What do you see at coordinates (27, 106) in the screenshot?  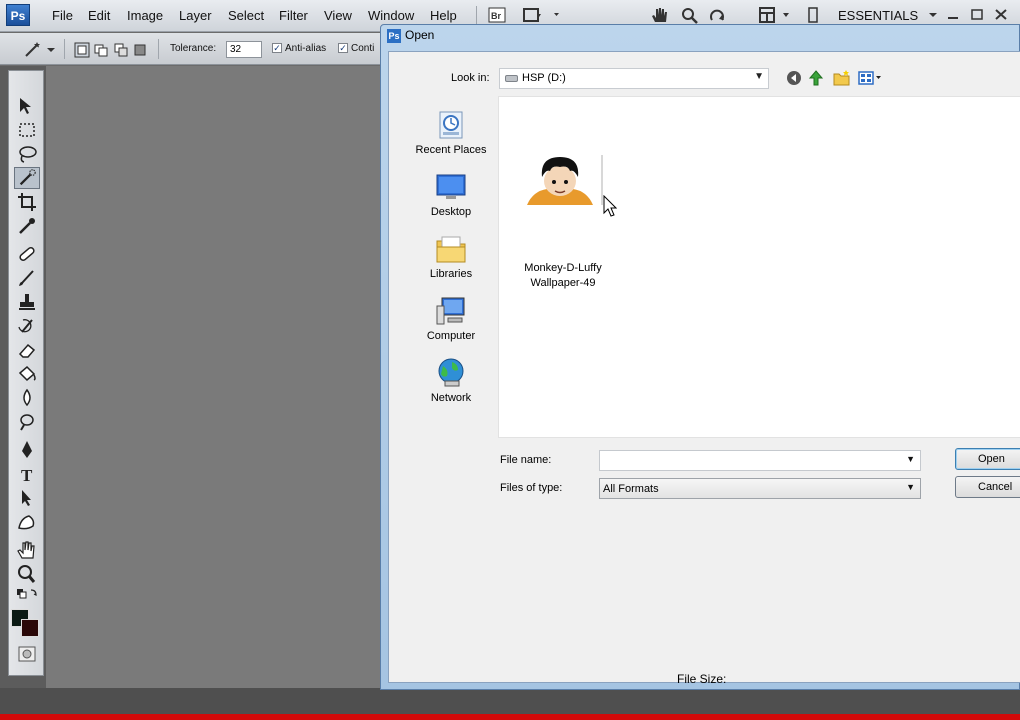 I see `move-tool-icon` at bounding box center [27, 106].